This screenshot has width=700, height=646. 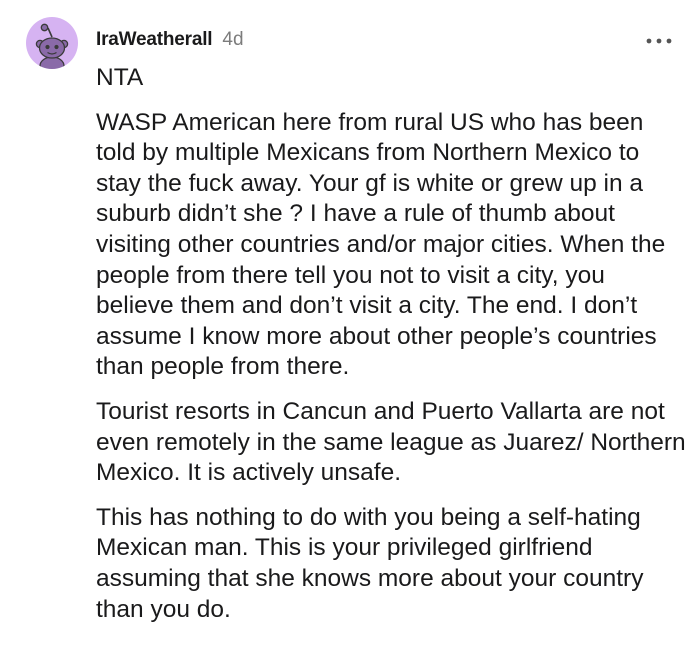 What do you see at coordinates (52, 46) in the screenshot?
I see `snoo-avatar-icon` at bounding box center [52, 46].